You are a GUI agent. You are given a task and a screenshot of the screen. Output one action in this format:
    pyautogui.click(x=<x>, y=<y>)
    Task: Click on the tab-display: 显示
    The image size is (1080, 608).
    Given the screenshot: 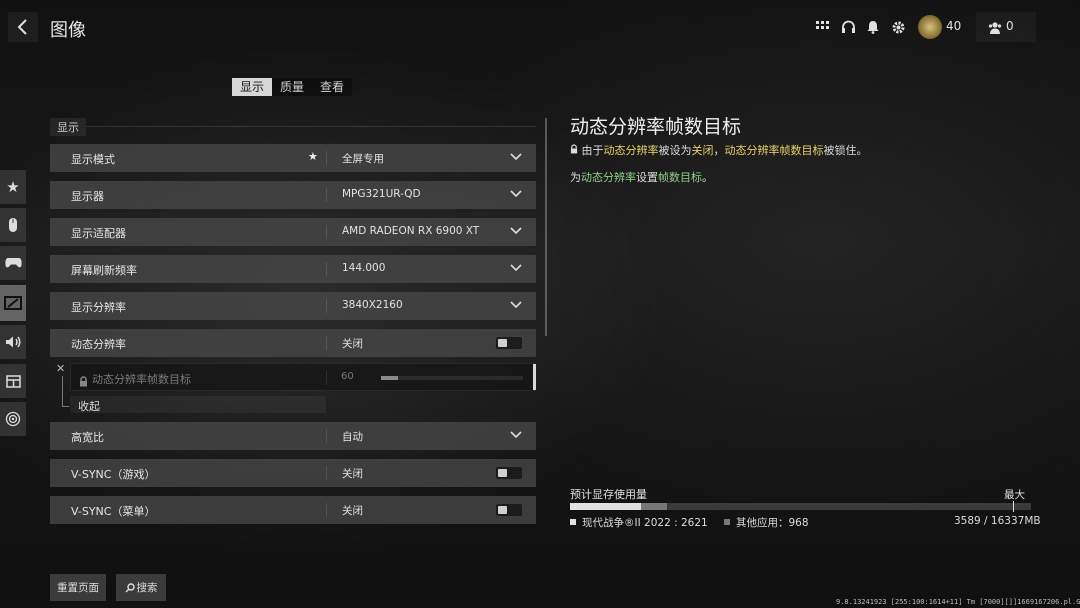 What is the action you would take?
    pyautogui.click(x=252, y=87)
    